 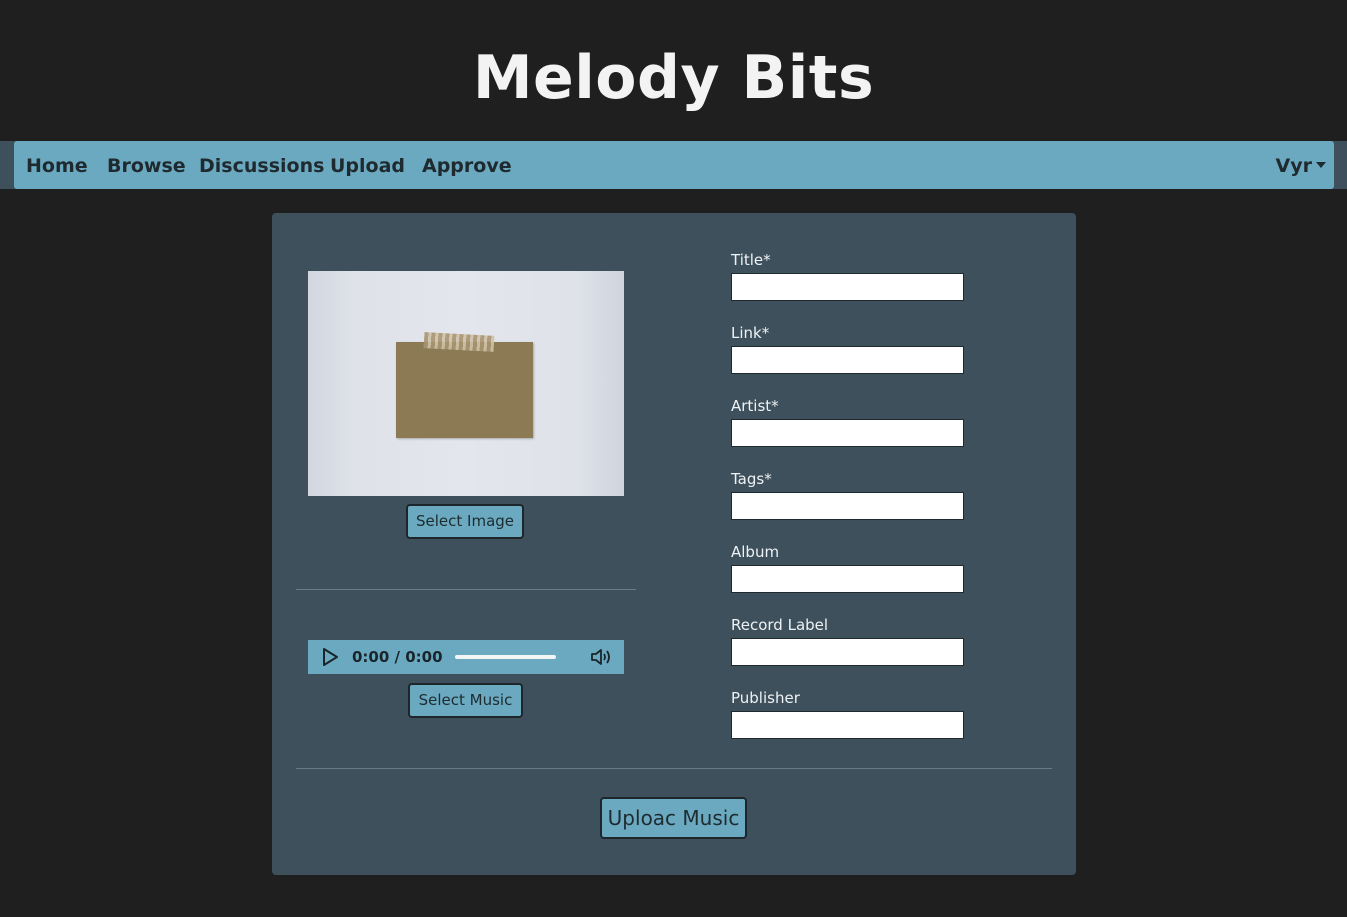 I want to click on audio-player: 0:00 / 0:00, so click(x=466, y=657).